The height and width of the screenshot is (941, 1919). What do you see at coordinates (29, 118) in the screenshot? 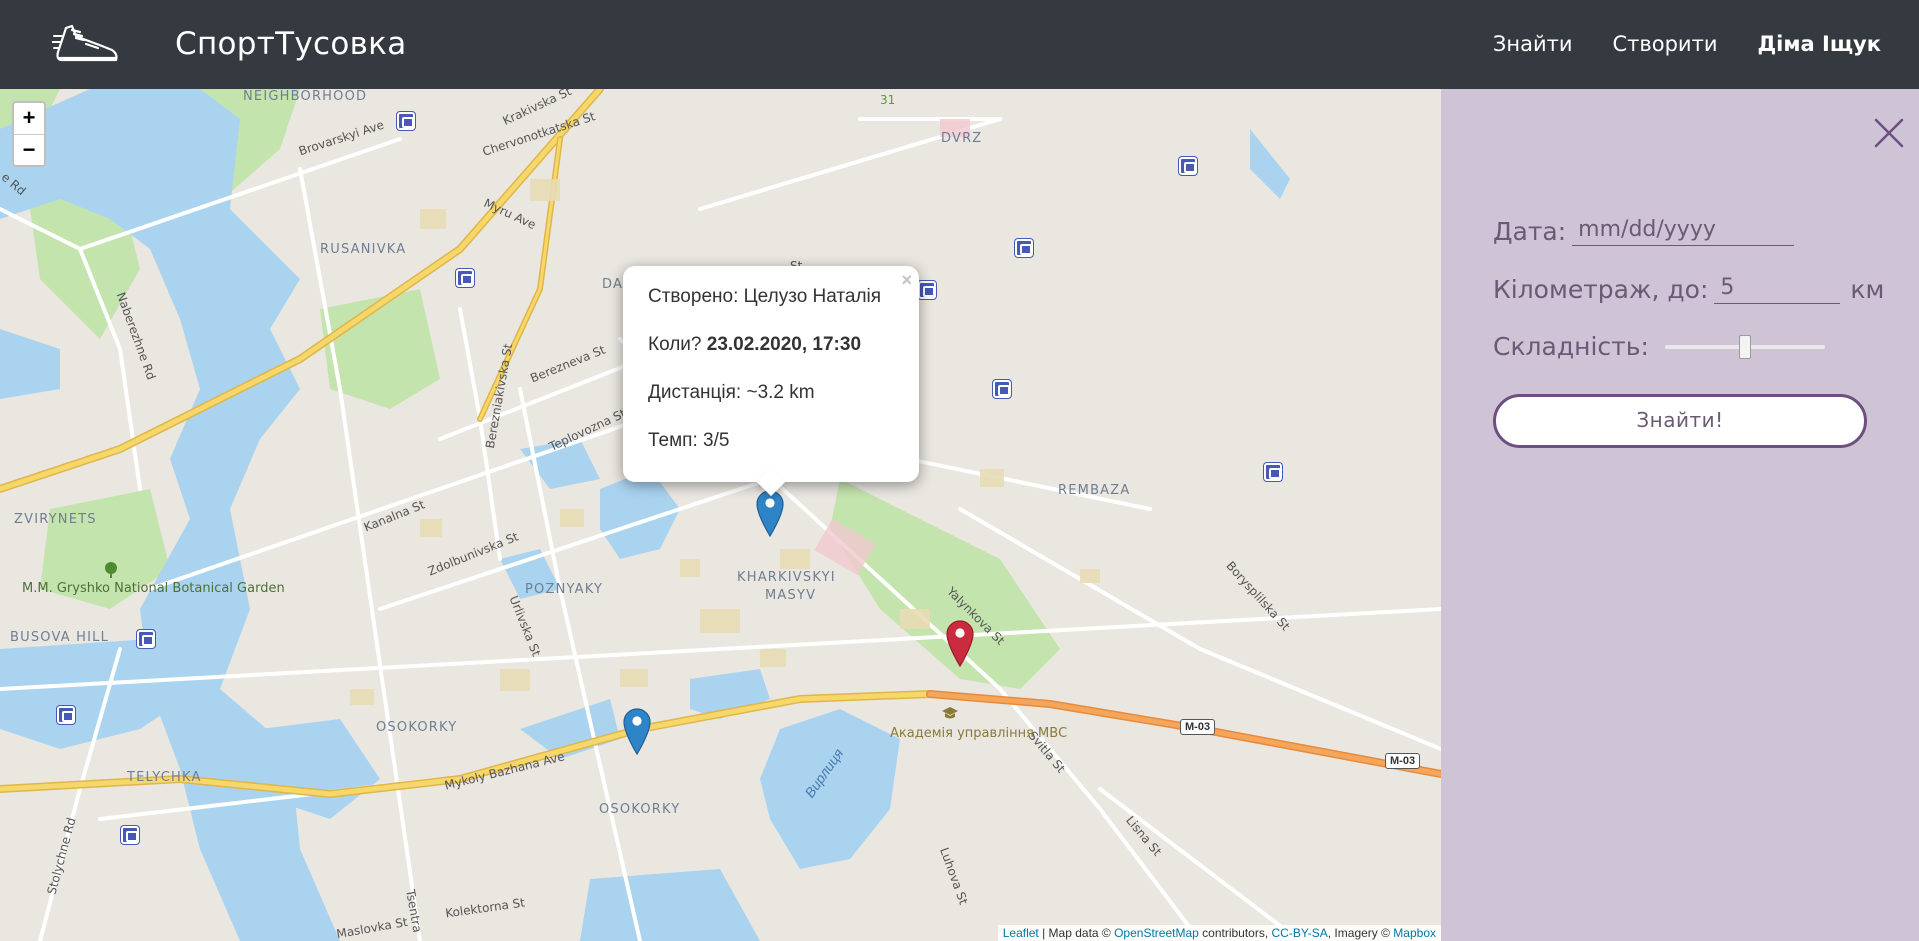
I see `zoom-in-button: +` at bounding box center [29, 118].